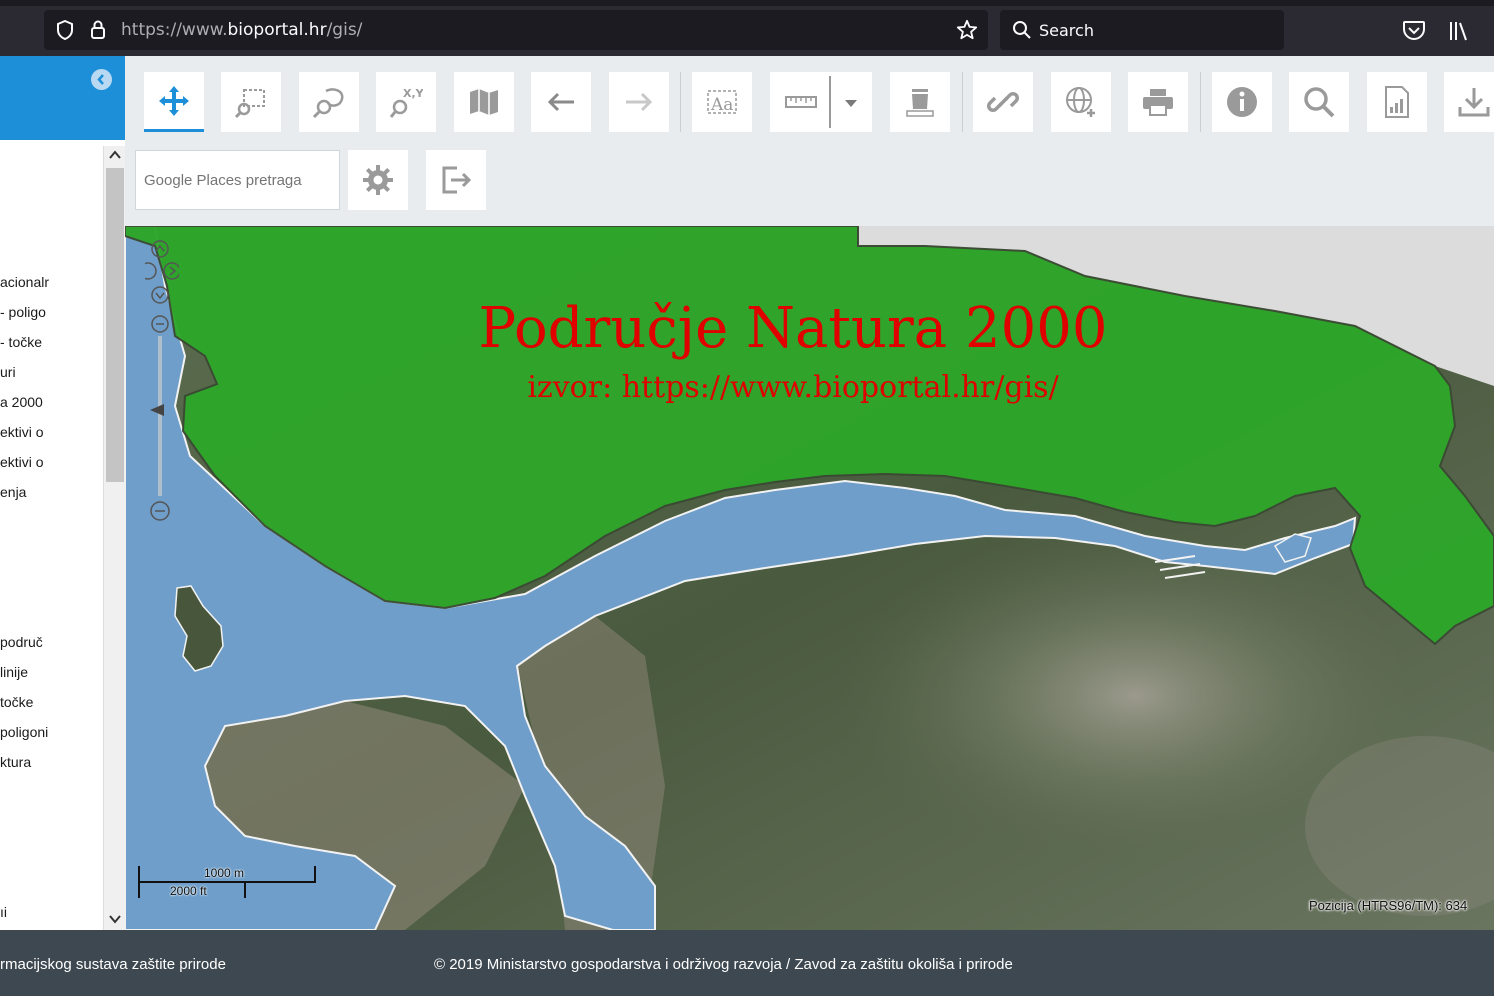 The height and width of the screenshot is (996, 1494). I want to click on scrollbar-thumb, so click(115, 325).